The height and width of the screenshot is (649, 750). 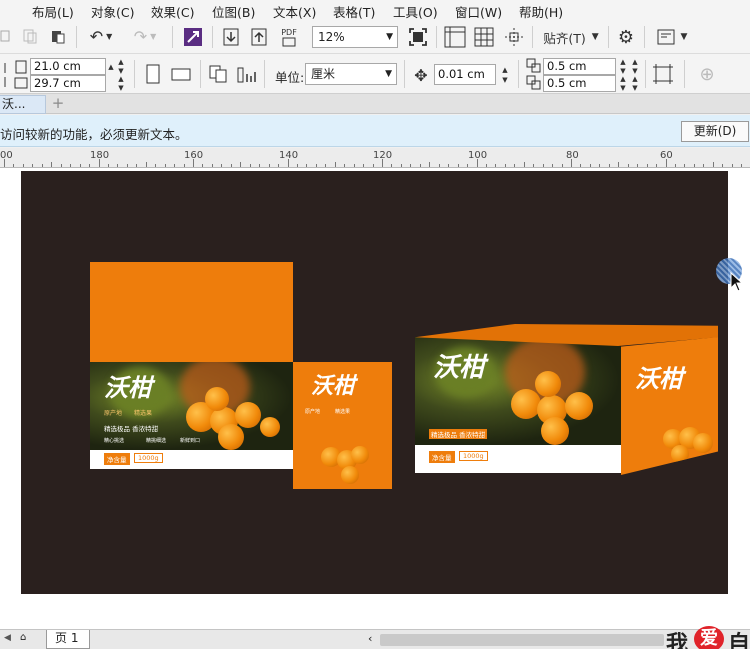 I want to click on undo-icon: ↶ ▼, so click(x=101, y=36).